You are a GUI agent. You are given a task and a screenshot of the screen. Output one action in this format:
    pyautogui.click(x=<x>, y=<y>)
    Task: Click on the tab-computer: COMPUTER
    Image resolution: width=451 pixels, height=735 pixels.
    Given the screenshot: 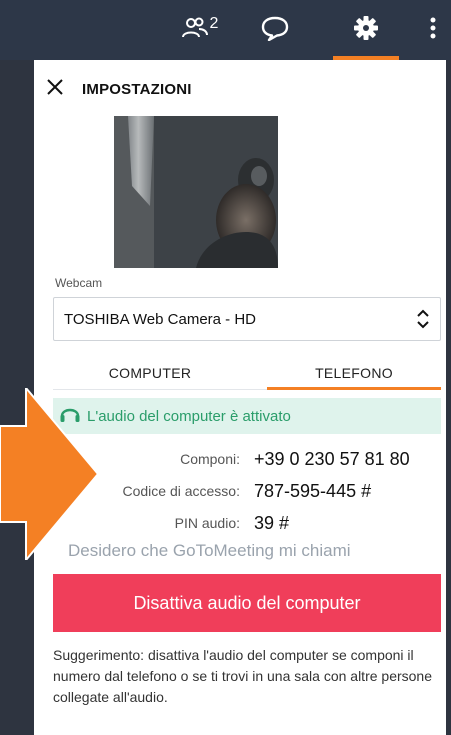 What is the action you would take?
    pyautogui.click(x=150, y=373)
    